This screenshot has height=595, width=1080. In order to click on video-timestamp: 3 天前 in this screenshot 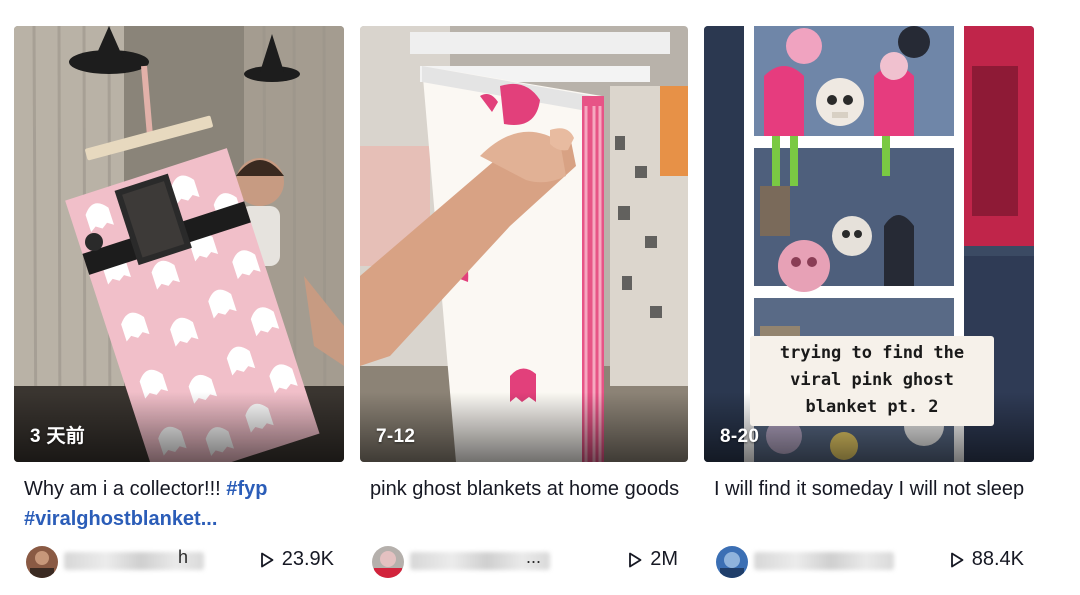, I will do `click(58, 436)`.